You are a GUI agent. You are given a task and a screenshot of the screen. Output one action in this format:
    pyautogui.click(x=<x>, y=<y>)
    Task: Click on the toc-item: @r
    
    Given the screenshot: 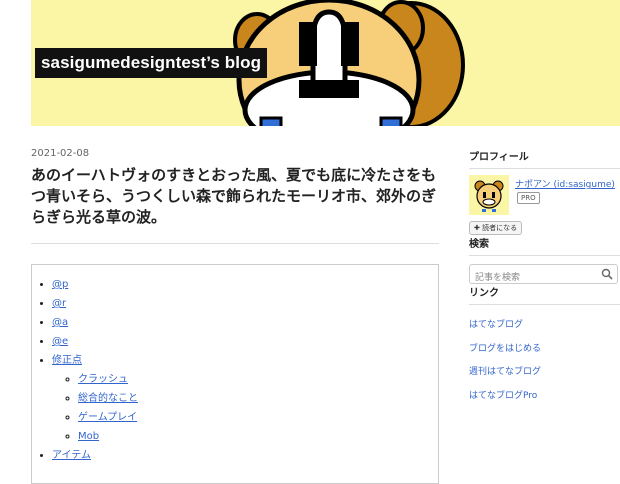 What is the action you would take?
    pyautogui.click(x=245, y=303)
    